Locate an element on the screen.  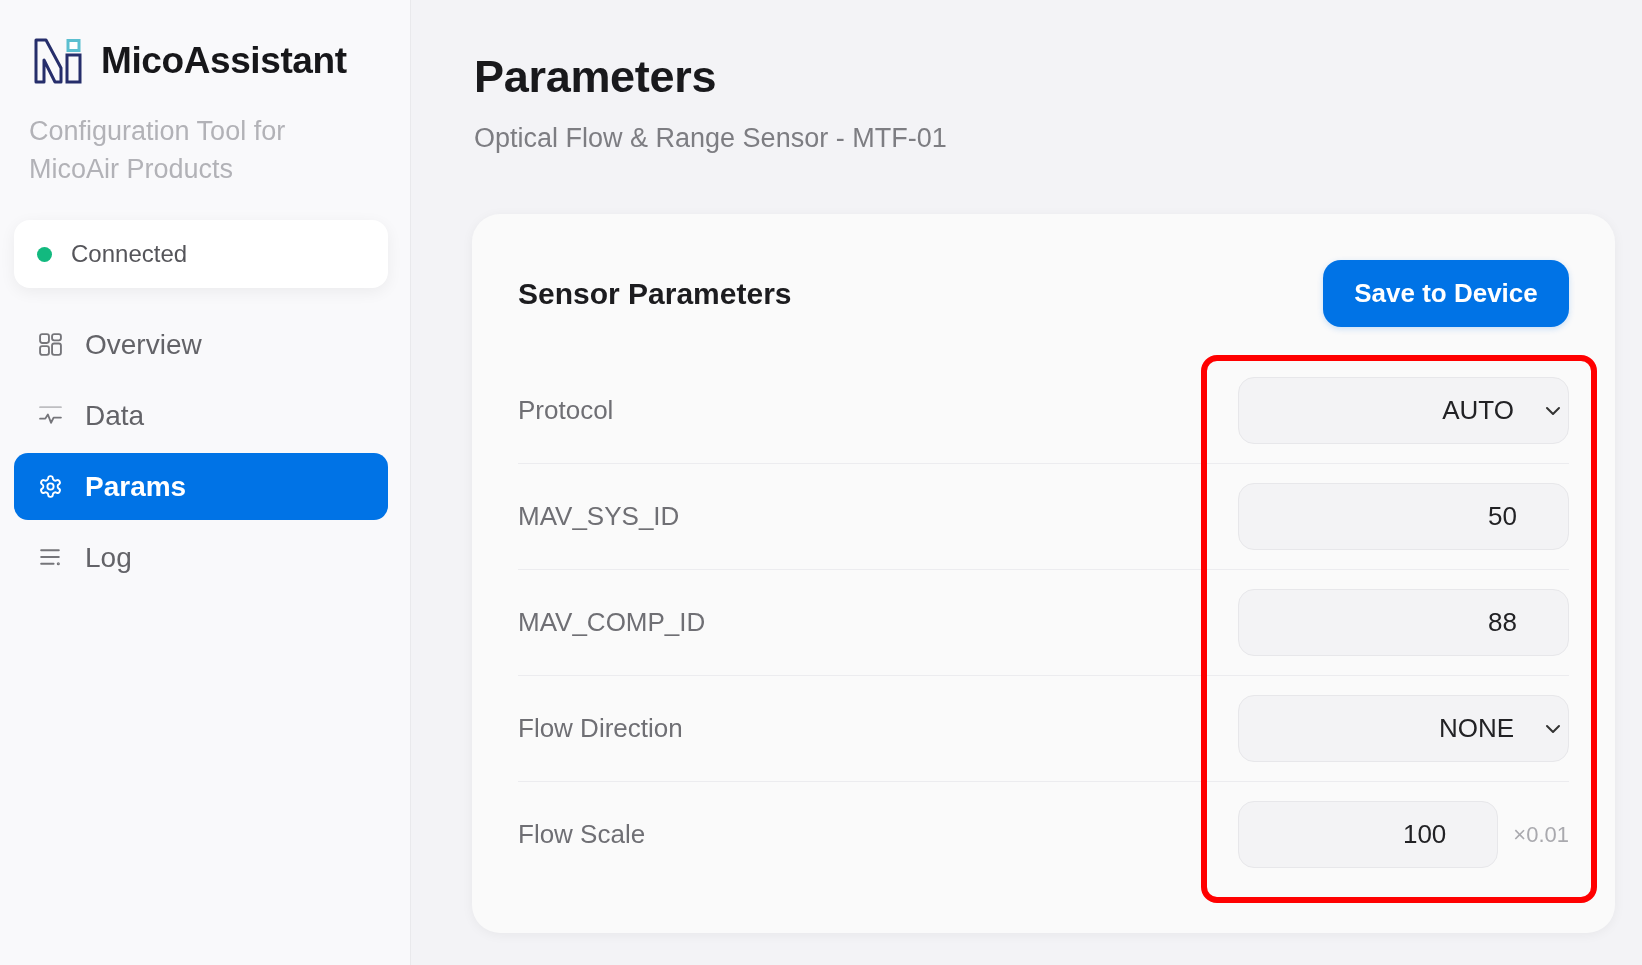
status-label: Connected is located at coordinates (129, 254).